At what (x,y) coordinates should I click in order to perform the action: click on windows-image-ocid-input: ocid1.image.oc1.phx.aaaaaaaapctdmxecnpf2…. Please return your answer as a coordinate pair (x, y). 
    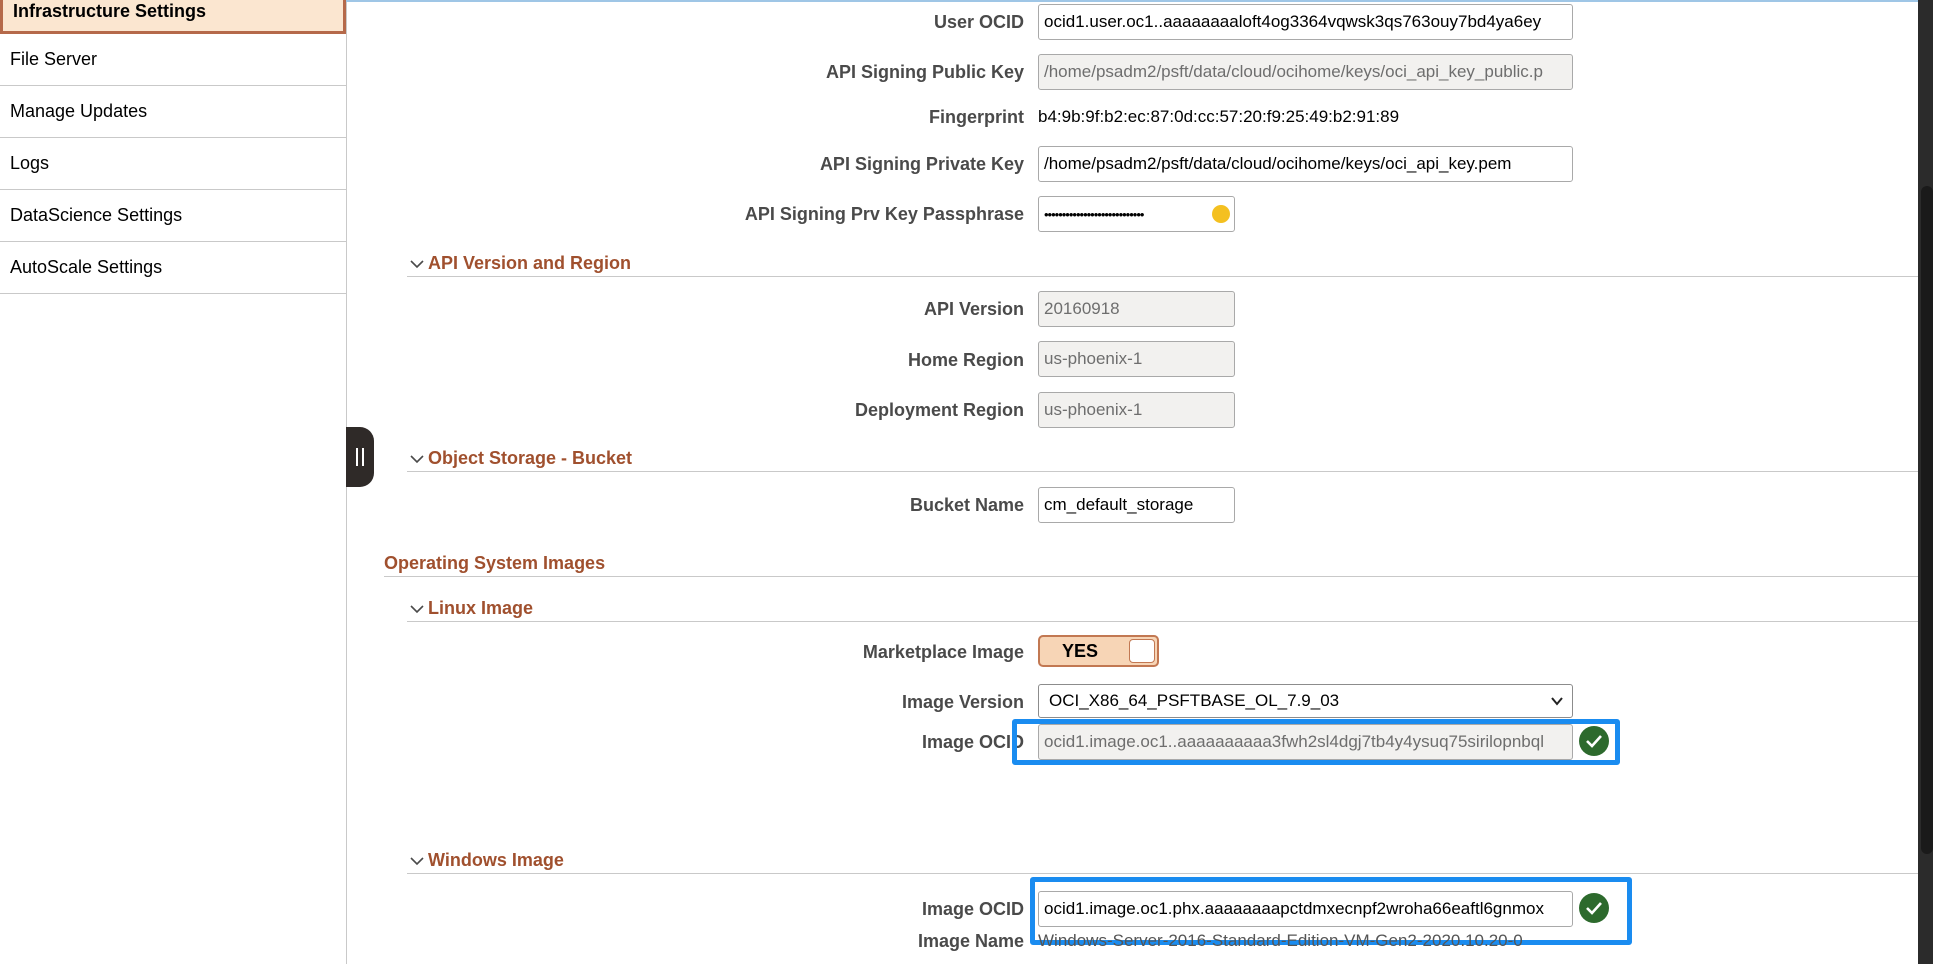
    Looking at the image, I should click on (1305, 909).